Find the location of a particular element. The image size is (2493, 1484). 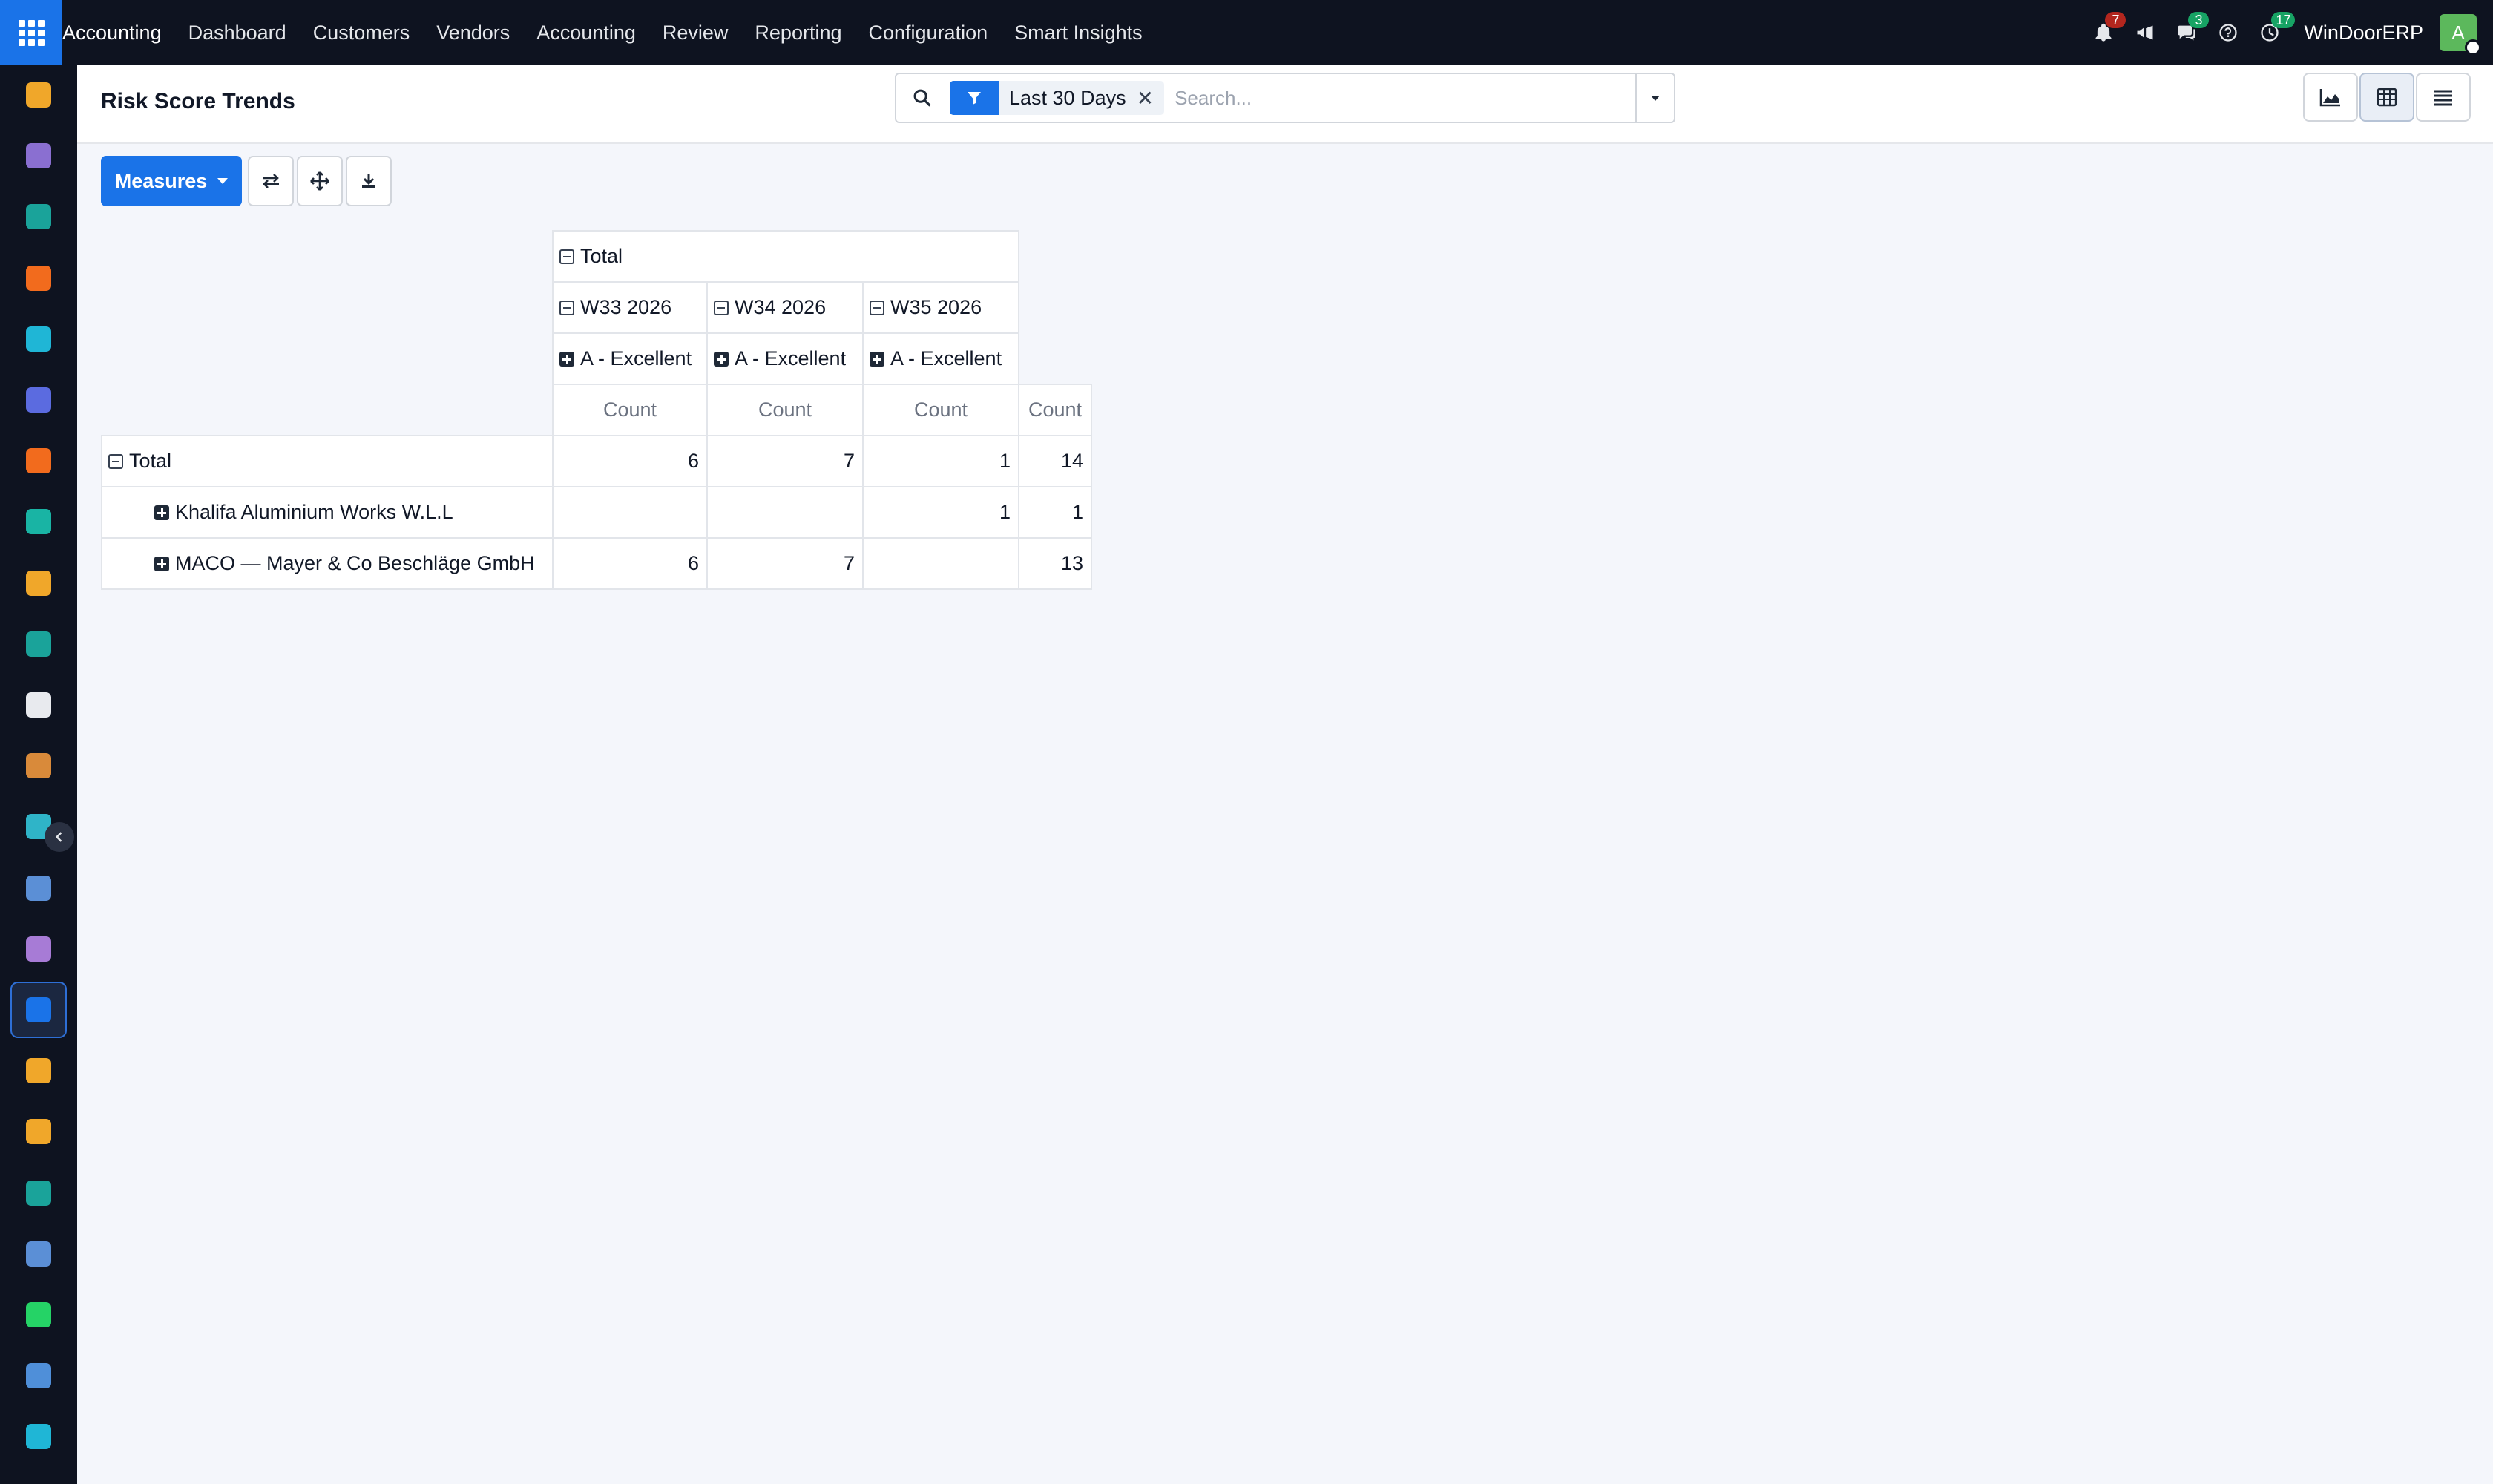

sidebar-app-accounting is located at coordinates (38, 1010).